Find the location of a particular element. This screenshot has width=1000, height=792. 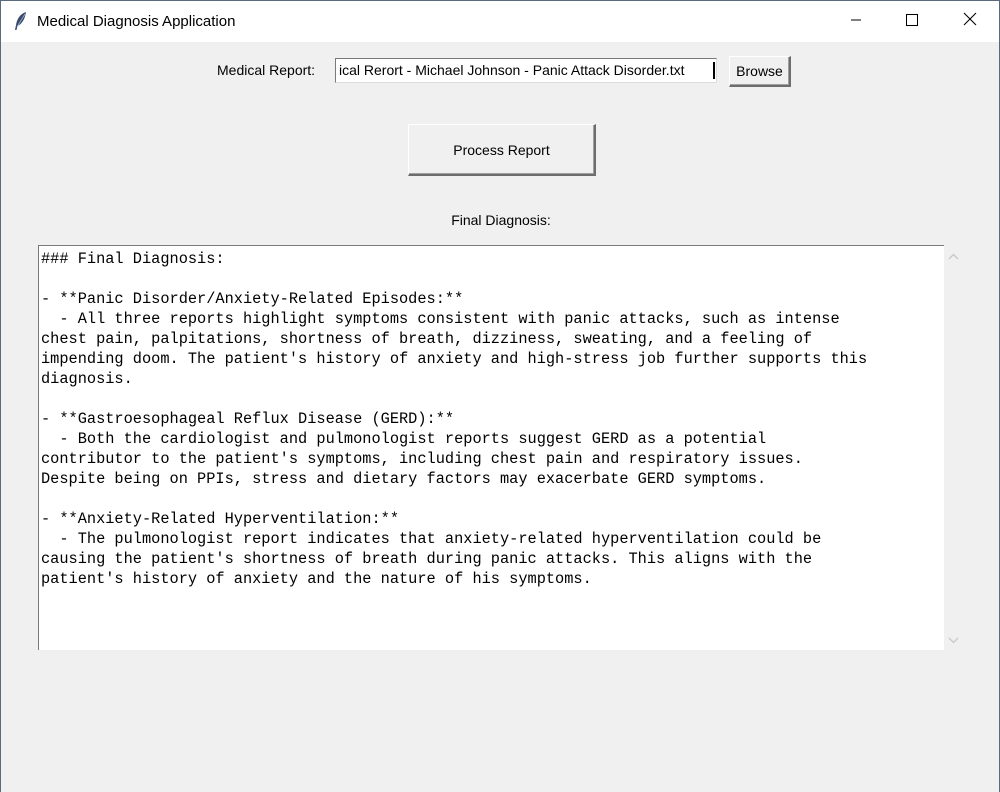

maximize-icon is located at coordinates (912, 22).